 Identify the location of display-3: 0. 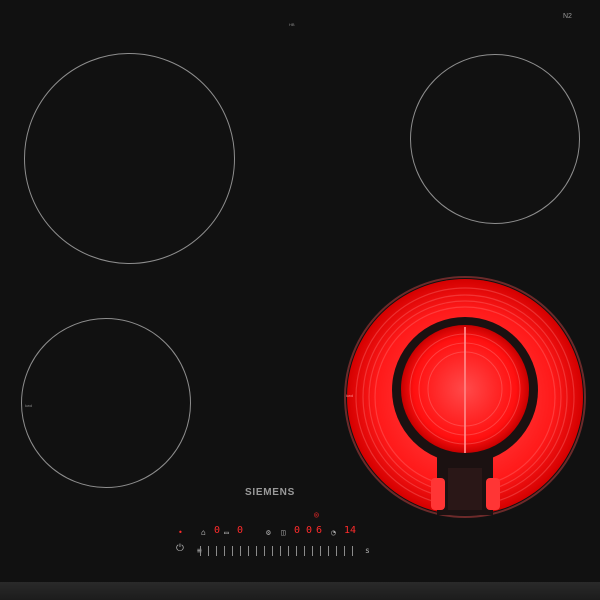
(297, 530).